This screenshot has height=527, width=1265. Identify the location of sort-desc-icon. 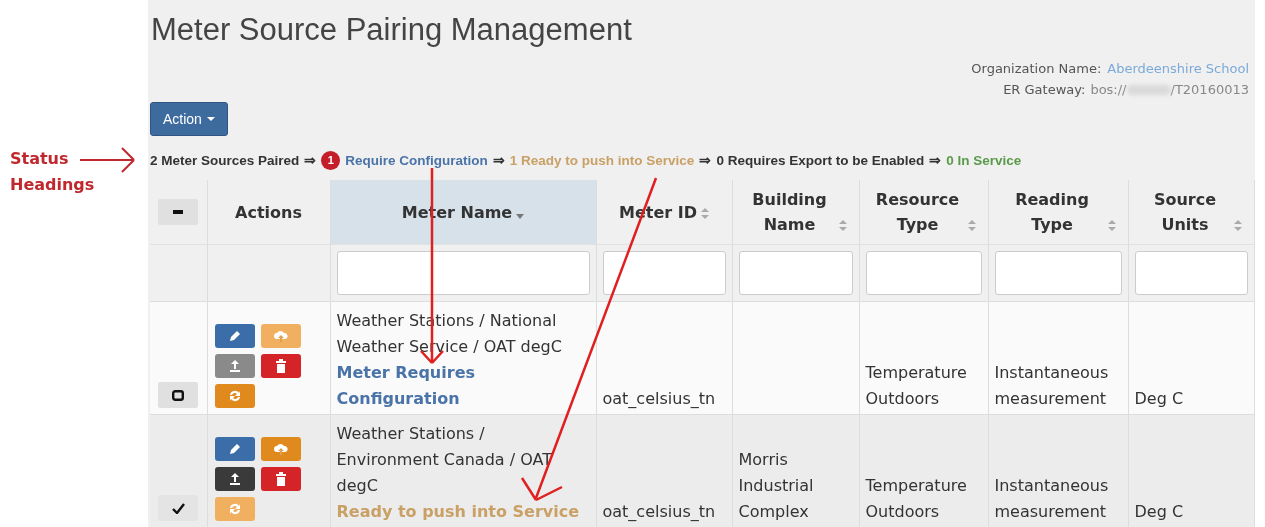
(520, 216).